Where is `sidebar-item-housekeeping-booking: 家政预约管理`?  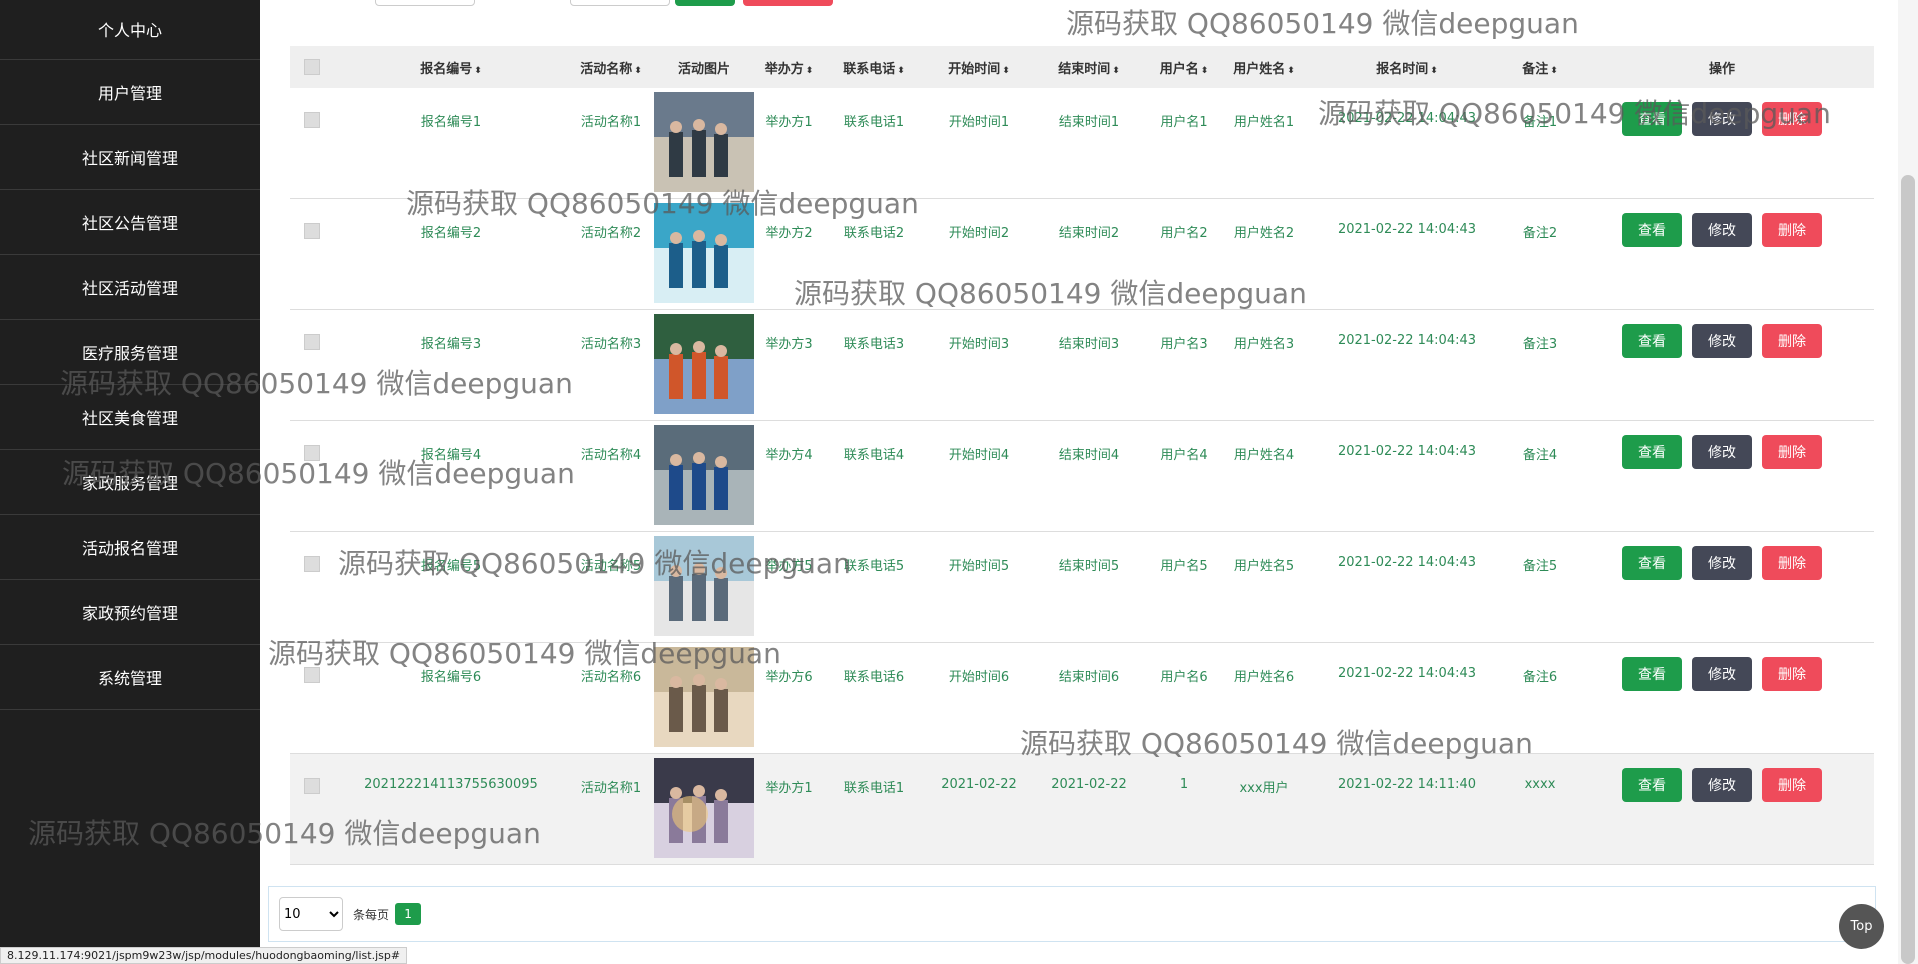 sidebar-item-housekeeping-booking: 家政预约管理 is located at coordinates (130, 612).